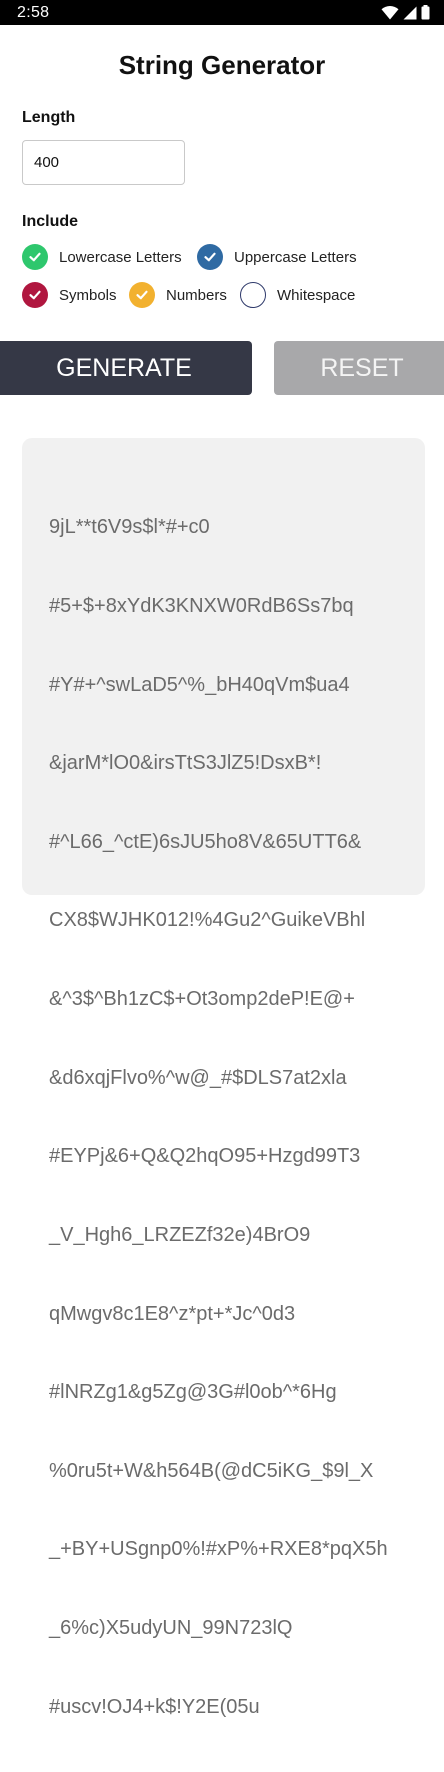  What do you see at coordinates (410, 13) in the screenshot?
I see `signal-icon` at bounding box center [410, 13].